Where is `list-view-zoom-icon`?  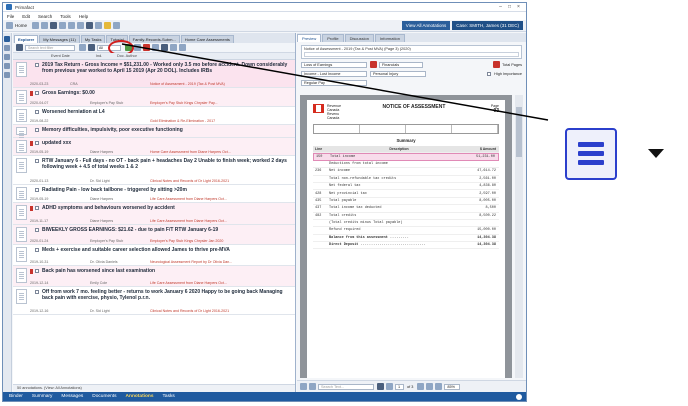 list-view-zoom-icon is located at coordinates (591, 154).